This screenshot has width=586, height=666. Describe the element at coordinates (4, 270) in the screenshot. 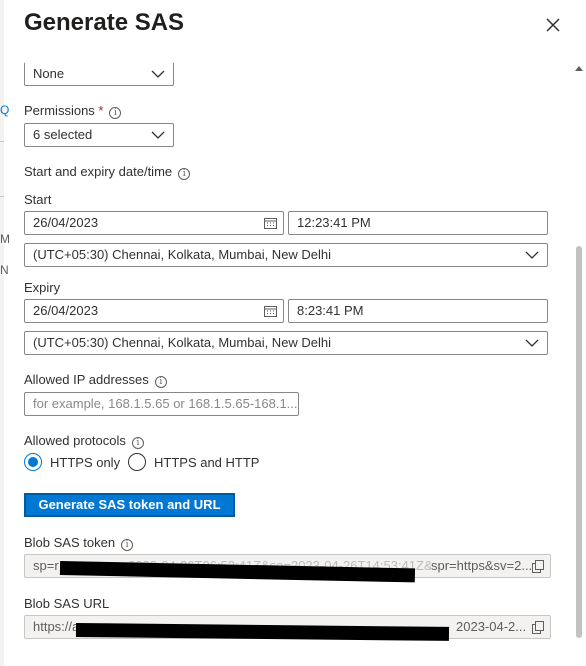

I see `background-text-fragment: N` at that location.